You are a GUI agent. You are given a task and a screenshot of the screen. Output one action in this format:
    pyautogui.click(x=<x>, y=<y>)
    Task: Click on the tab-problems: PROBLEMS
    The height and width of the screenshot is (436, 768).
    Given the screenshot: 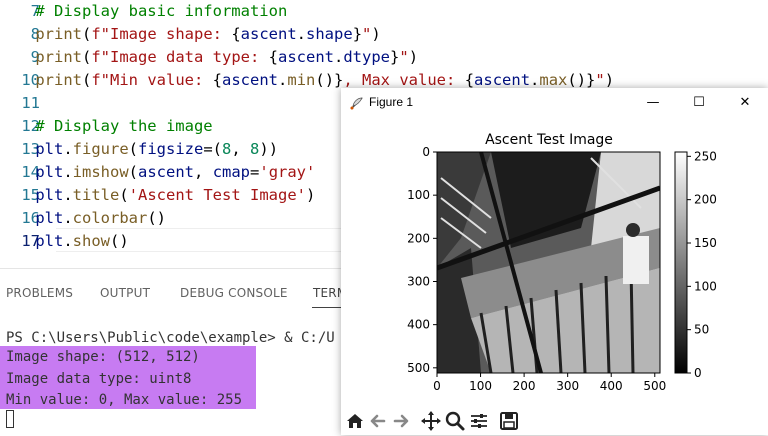 What is the action you would take?
    pyautogui.click(x=39, y=293)
    